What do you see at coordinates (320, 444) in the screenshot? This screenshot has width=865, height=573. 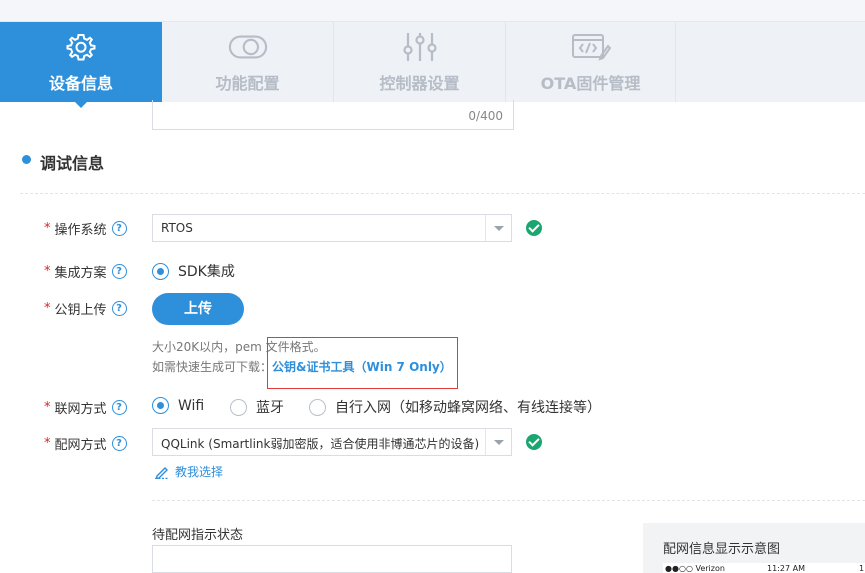 I see `provision-value: QQLink (Smartlink弱加密版，适合使用非博通芯片的设备)` at bounding box center [320, 444].